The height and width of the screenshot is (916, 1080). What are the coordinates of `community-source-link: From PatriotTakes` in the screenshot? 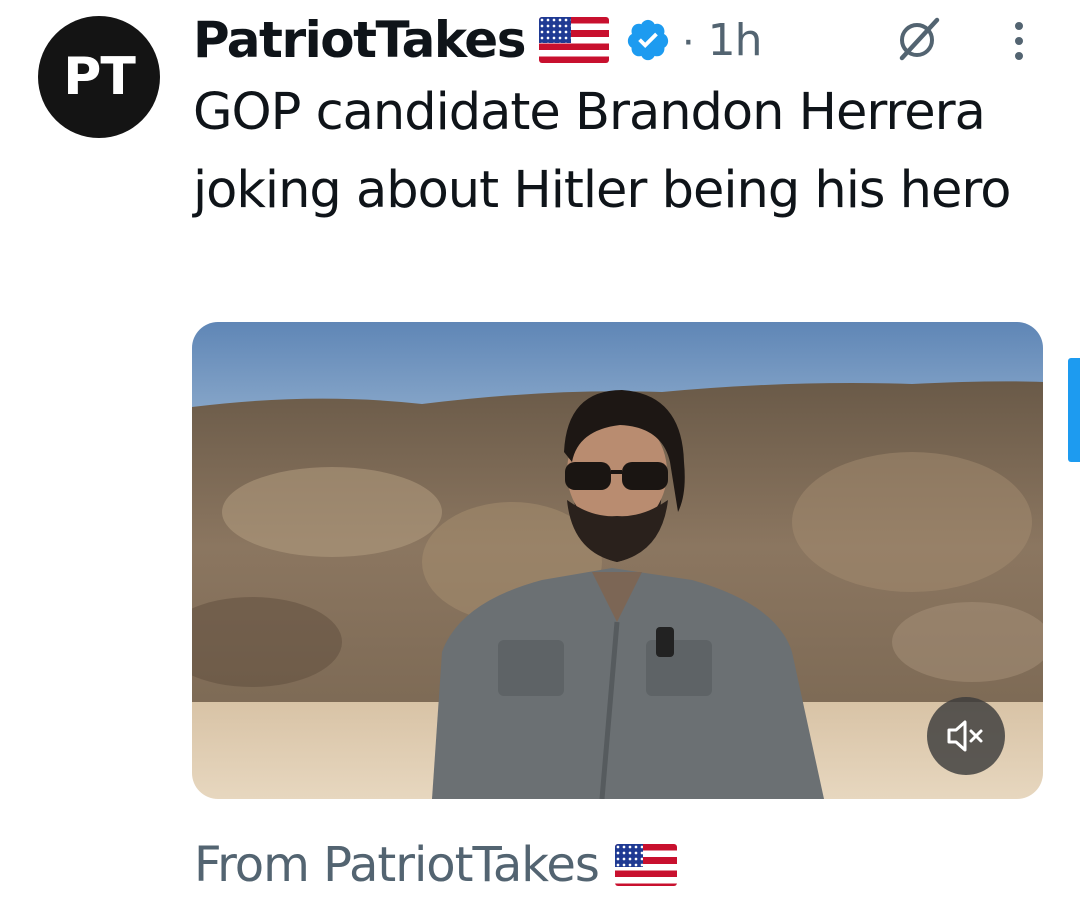 It's located at (435, 865).